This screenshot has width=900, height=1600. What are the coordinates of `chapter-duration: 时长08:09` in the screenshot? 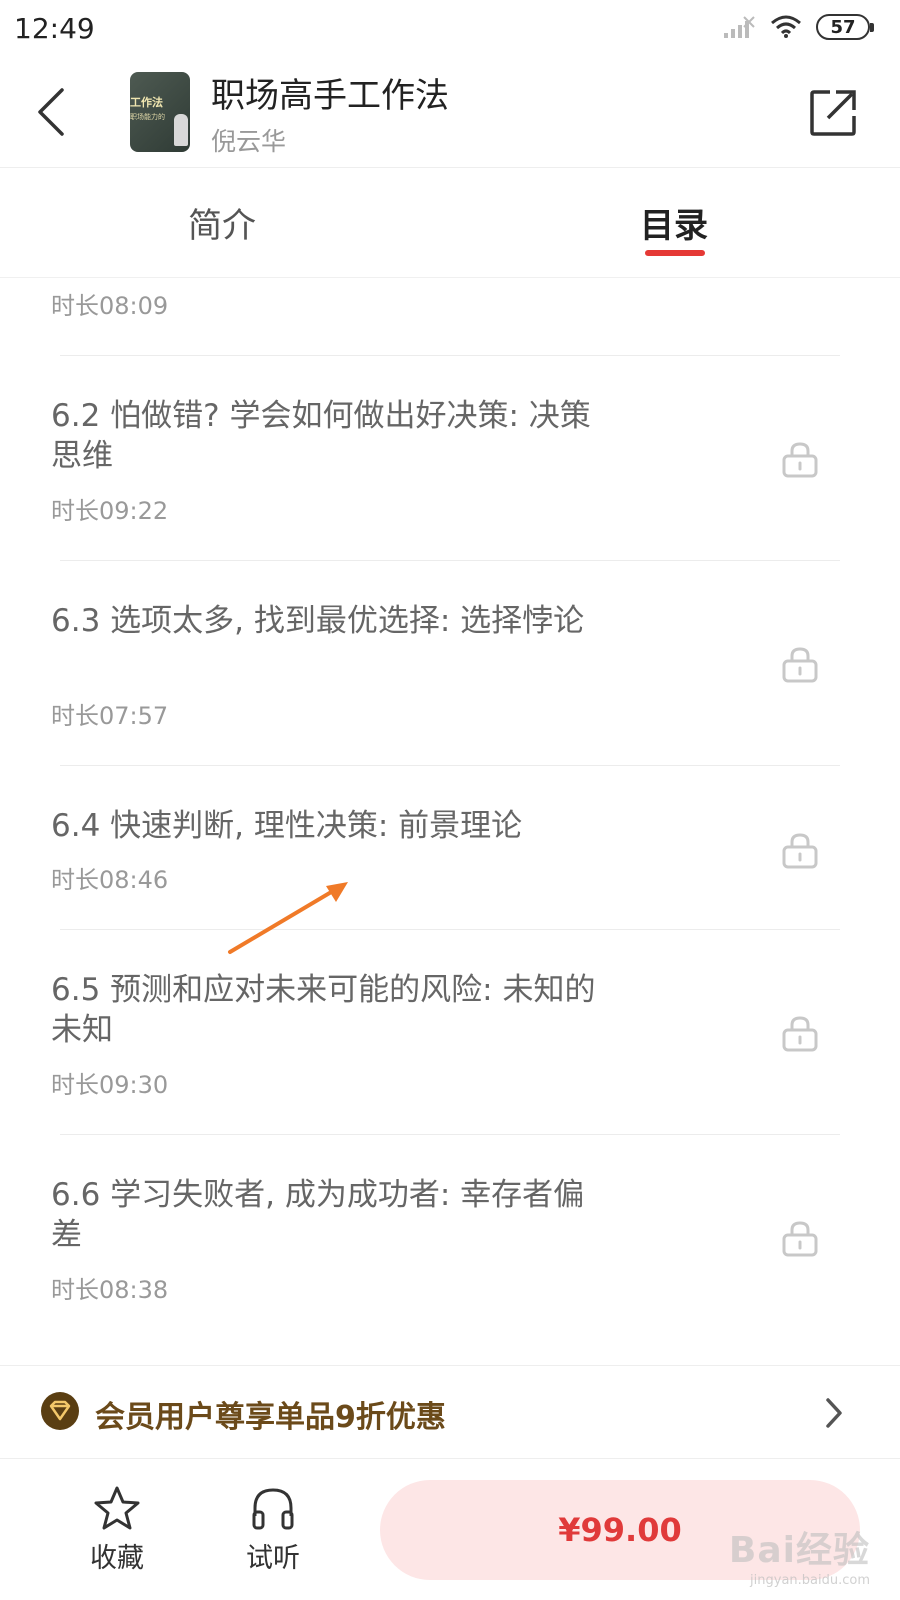 It's located at (110, 306).